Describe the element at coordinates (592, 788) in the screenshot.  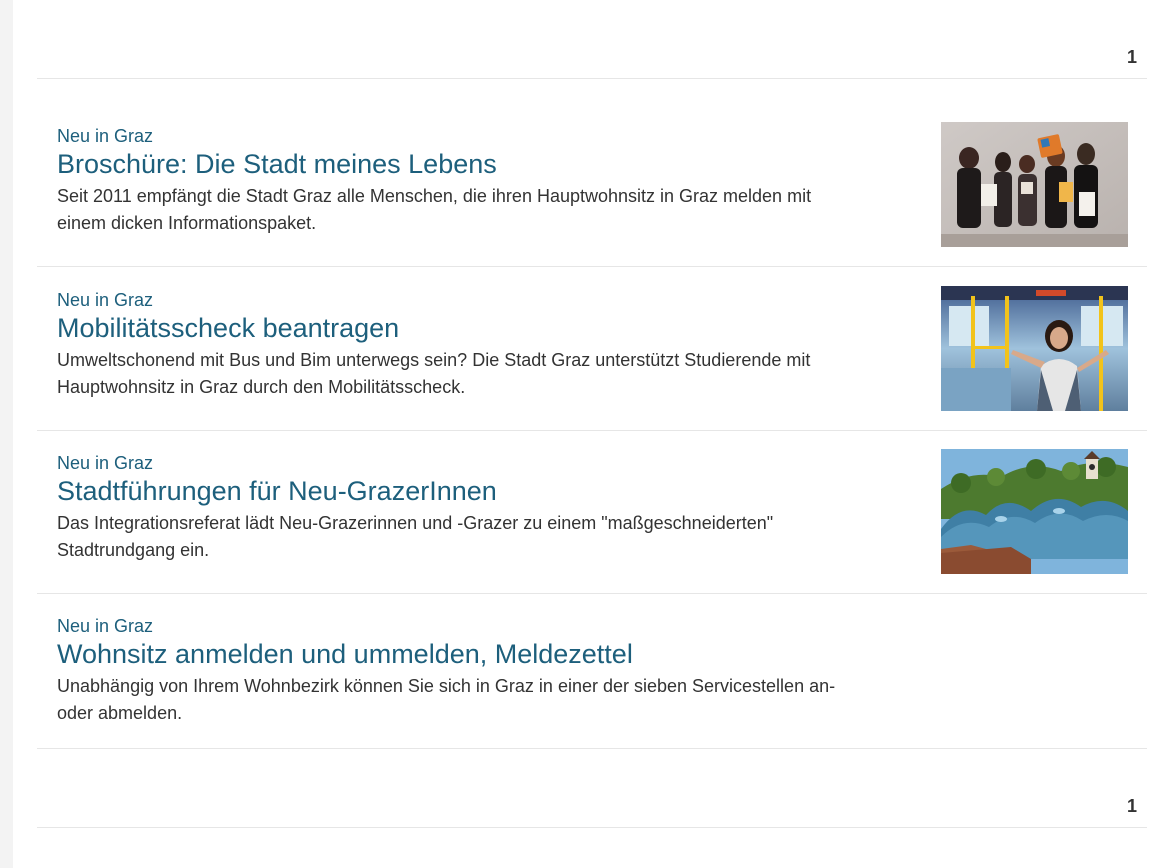
I see `pagination-bottom: 1` at that location.